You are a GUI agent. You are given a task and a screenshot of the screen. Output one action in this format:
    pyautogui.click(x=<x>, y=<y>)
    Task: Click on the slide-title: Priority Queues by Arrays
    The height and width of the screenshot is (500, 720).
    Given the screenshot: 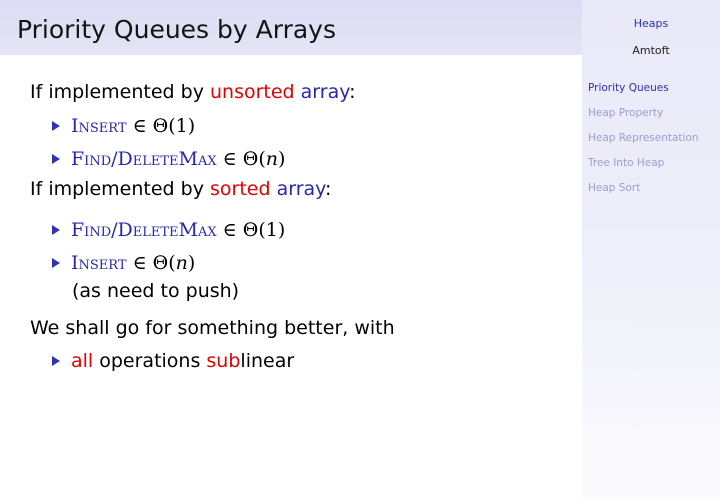 What is the action you would take?
    pyautogui.click(x=176, y=29)
    